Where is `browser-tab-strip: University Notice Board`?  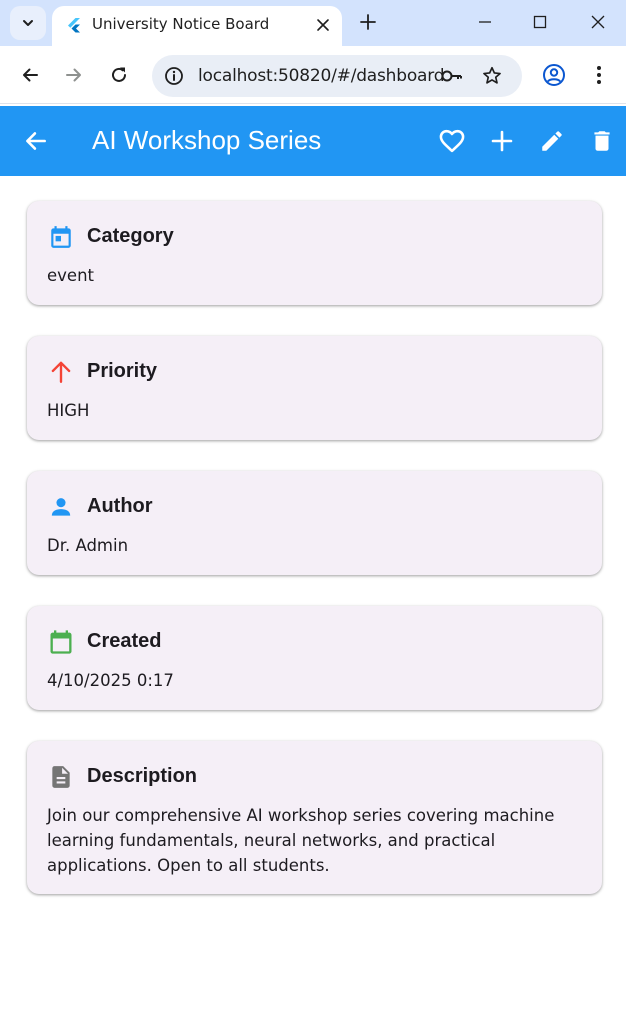
browser-tab-strip: University Notice Board is located at coordinates (313, 23).